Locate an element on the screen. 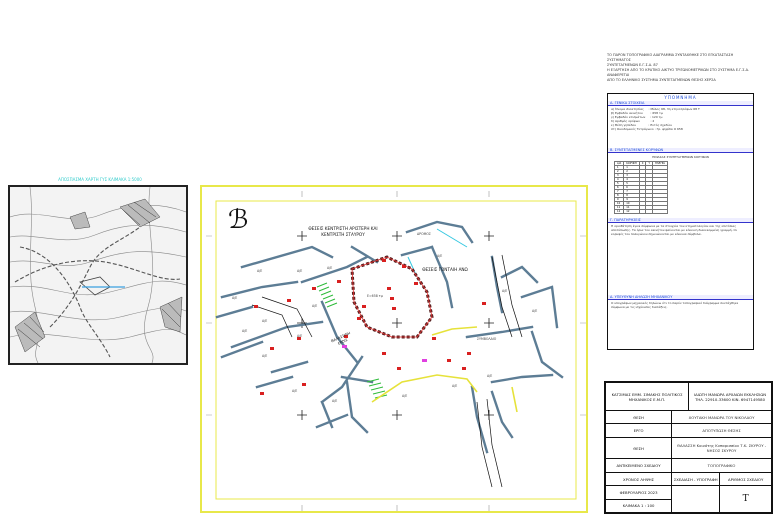 This screenshot has width=781, height=520. row-label: ΑΝΤΙΚΕΙΜΕΝΟ ΣΧΕΔΙΟΥ is located at coordinates (638, 465).